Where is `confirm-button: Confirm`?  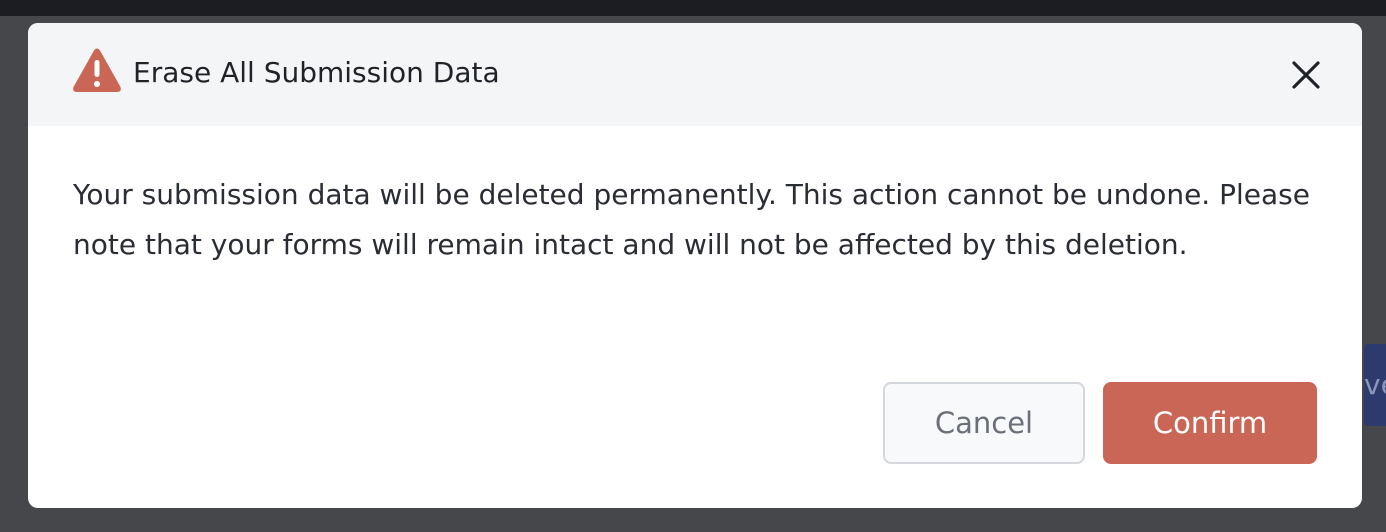 confirm-button: Confirm is located at coordinates (1210, 423).